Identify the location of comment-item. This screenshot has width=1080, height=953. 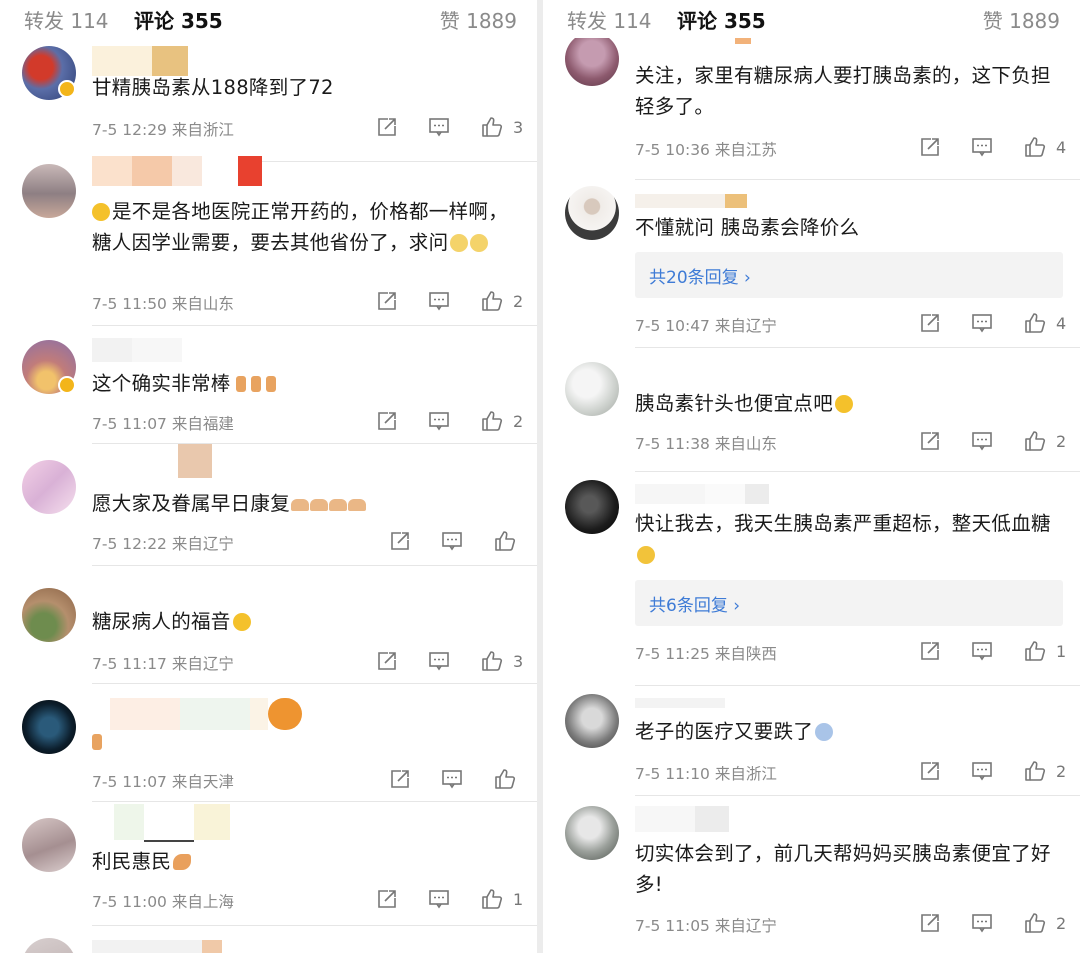
(268, 939).